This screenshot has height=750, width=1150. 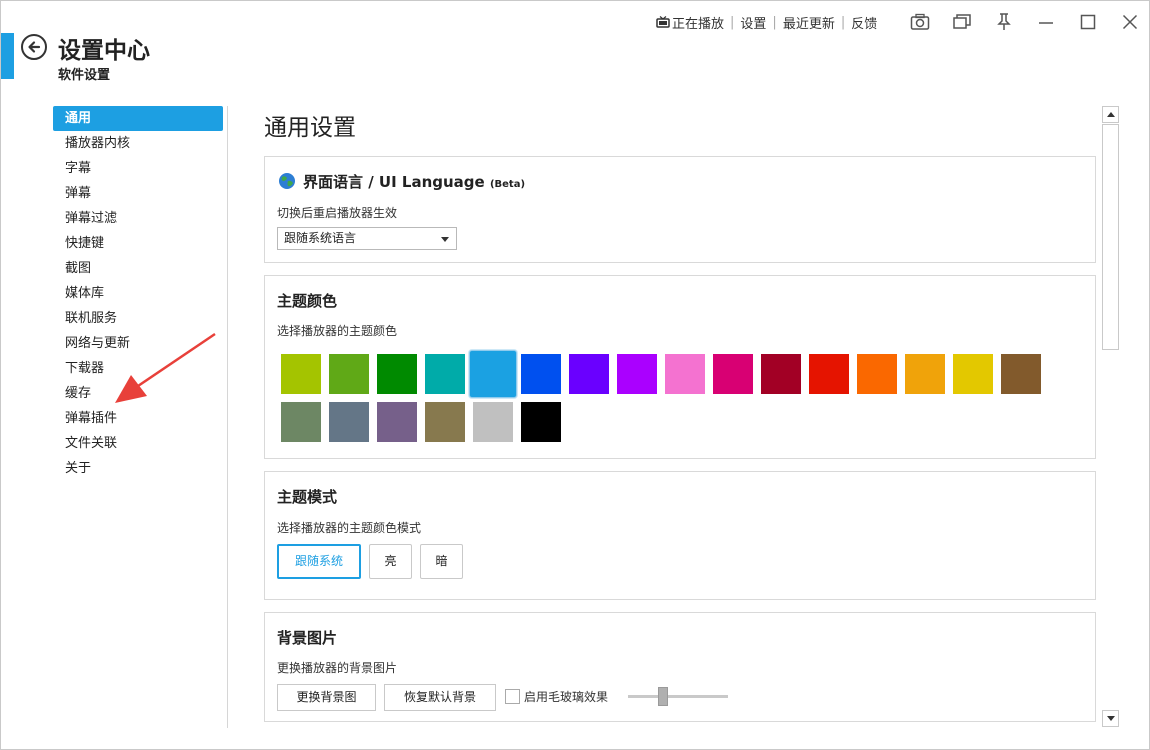 I want to click on scroll-down-button, so click(x=1110, y=718).